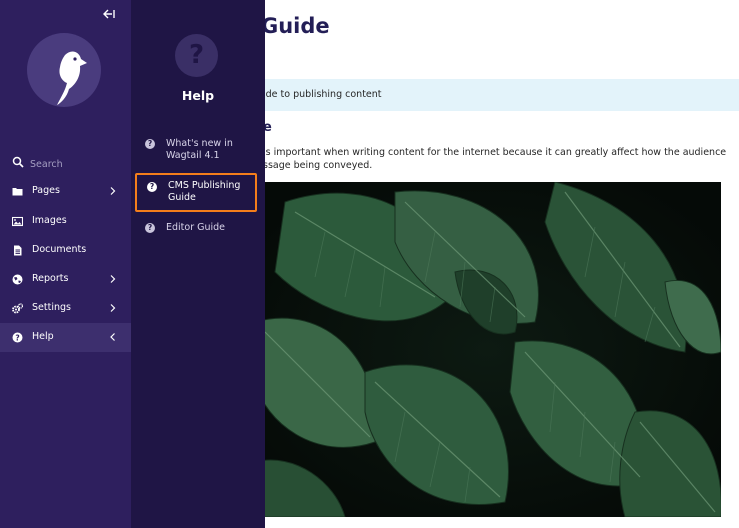 This screenshot has height=528, width=739. I want to click on sidebar-item-images: Images, so click(65, 221).